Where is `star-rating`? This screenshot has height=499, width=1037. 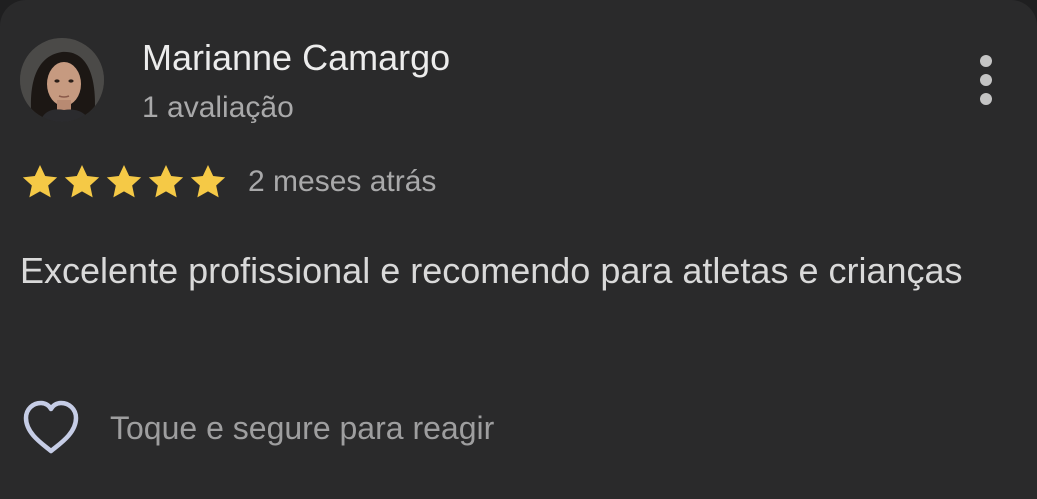
star-rating is located at coordinates (124, 182).